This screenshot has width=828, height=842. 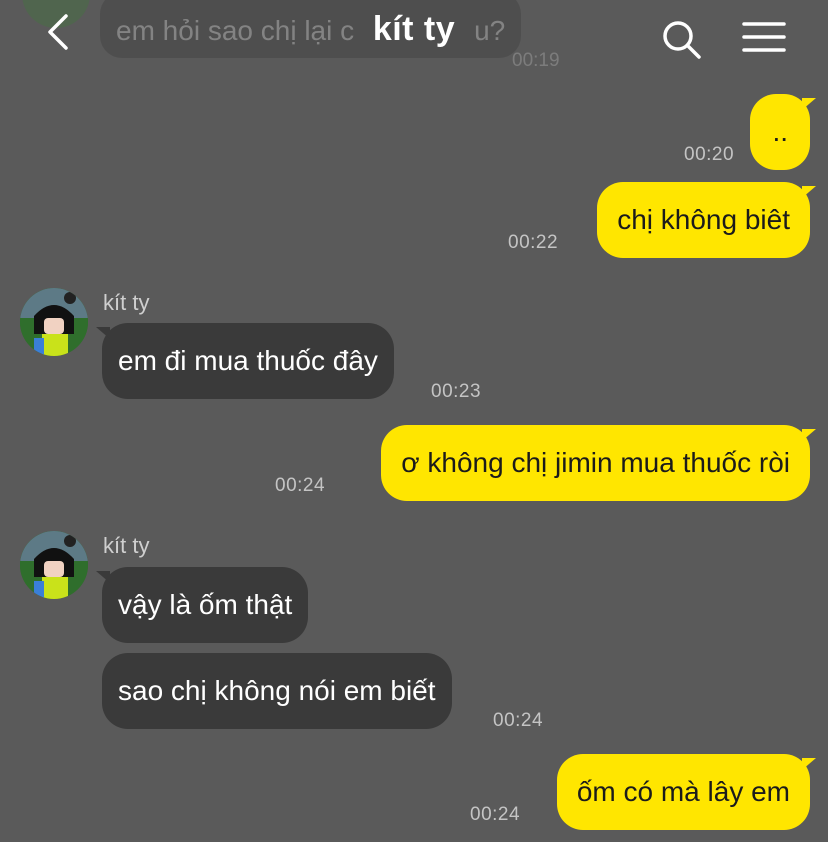 I want to click on hamburger-menu-icon, so click(x=764, y=37).